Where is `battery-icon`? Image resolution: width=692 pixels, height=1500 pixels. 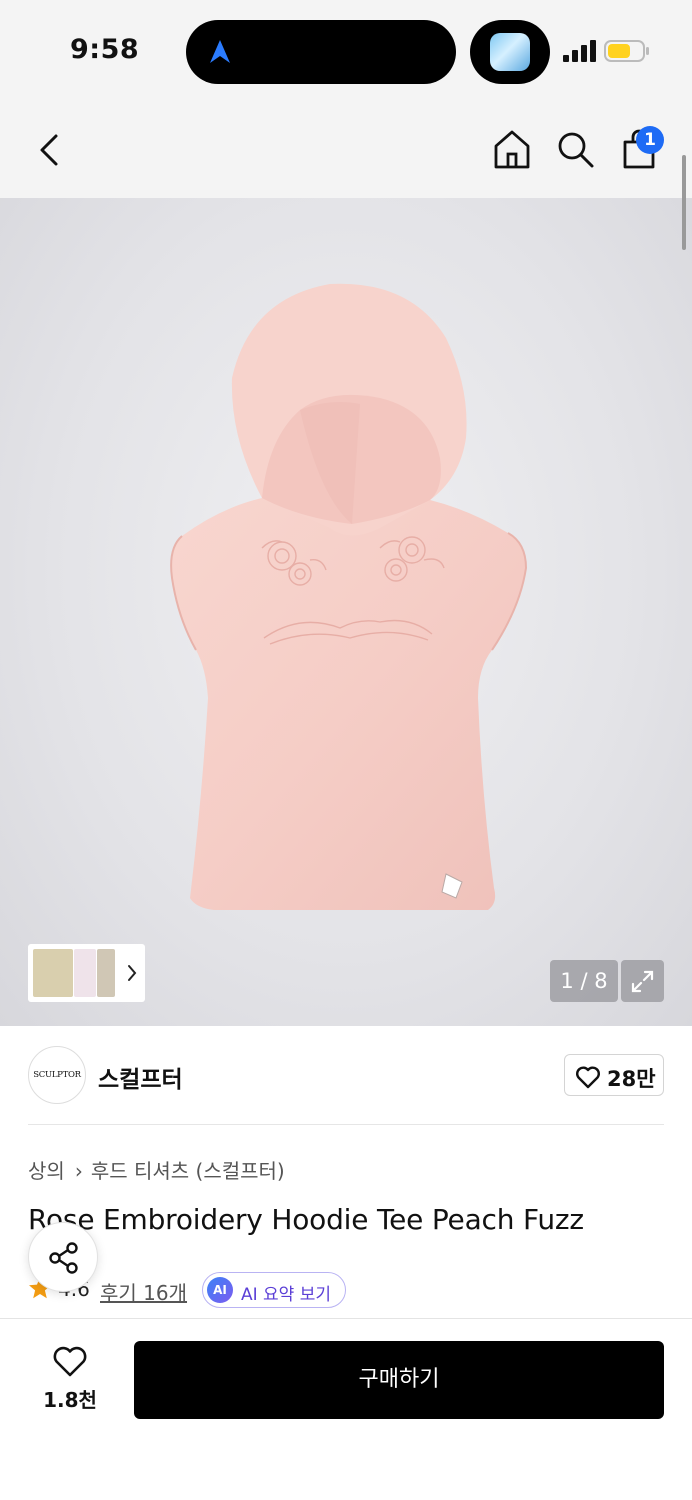 battery-icon is located at coordinates (626, 51).